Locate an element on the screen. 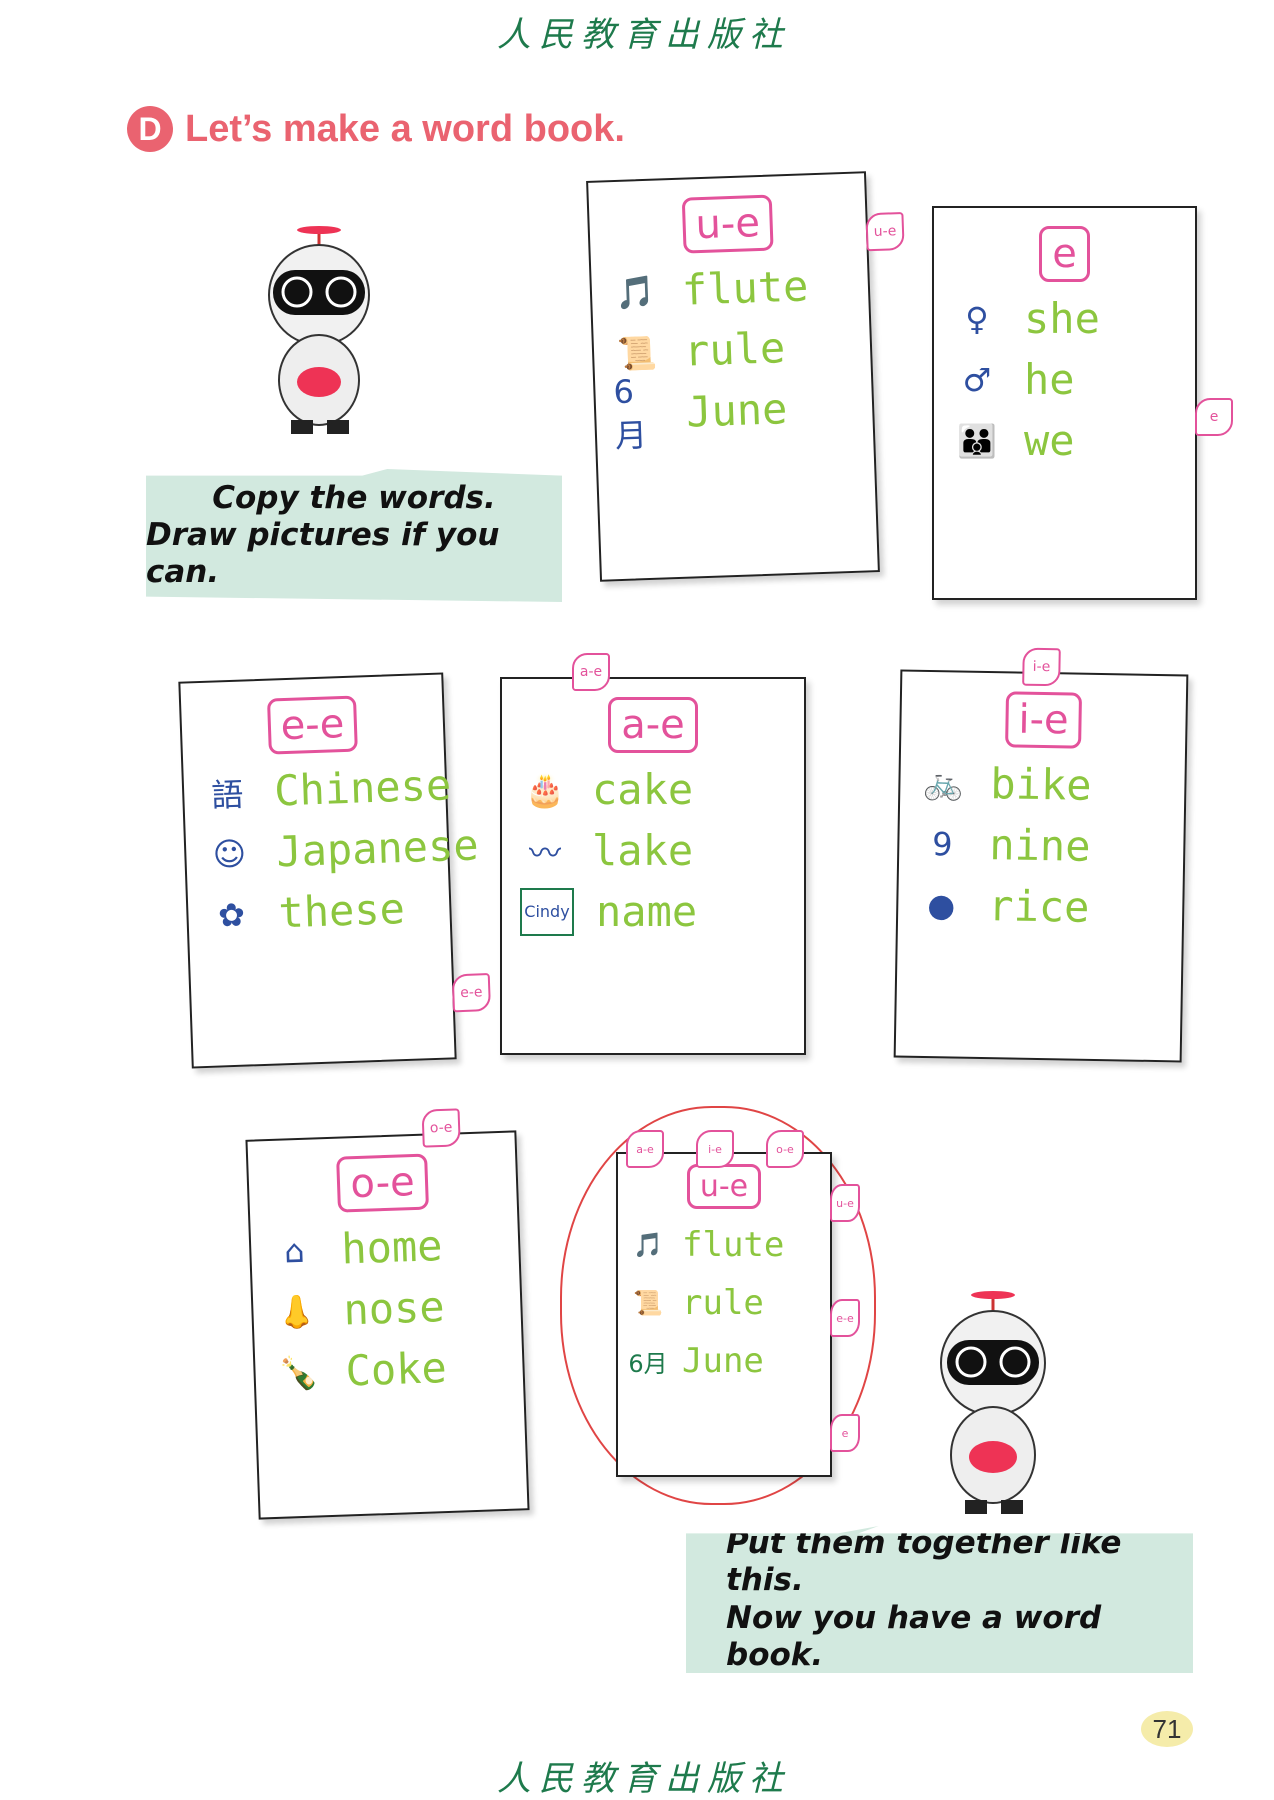 This screenshot has width=1274, height=1800. word-text: she is located at coordinates (1062, 318).